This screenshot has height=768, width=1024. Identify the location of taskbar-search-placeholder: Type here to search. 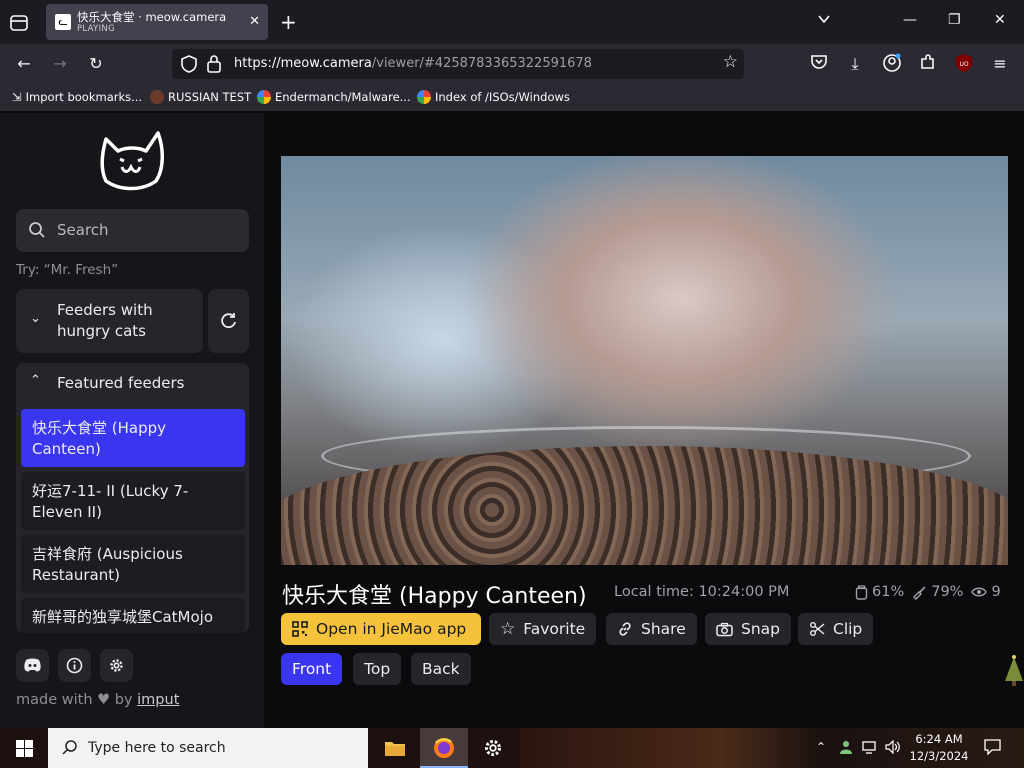
(157, 748).